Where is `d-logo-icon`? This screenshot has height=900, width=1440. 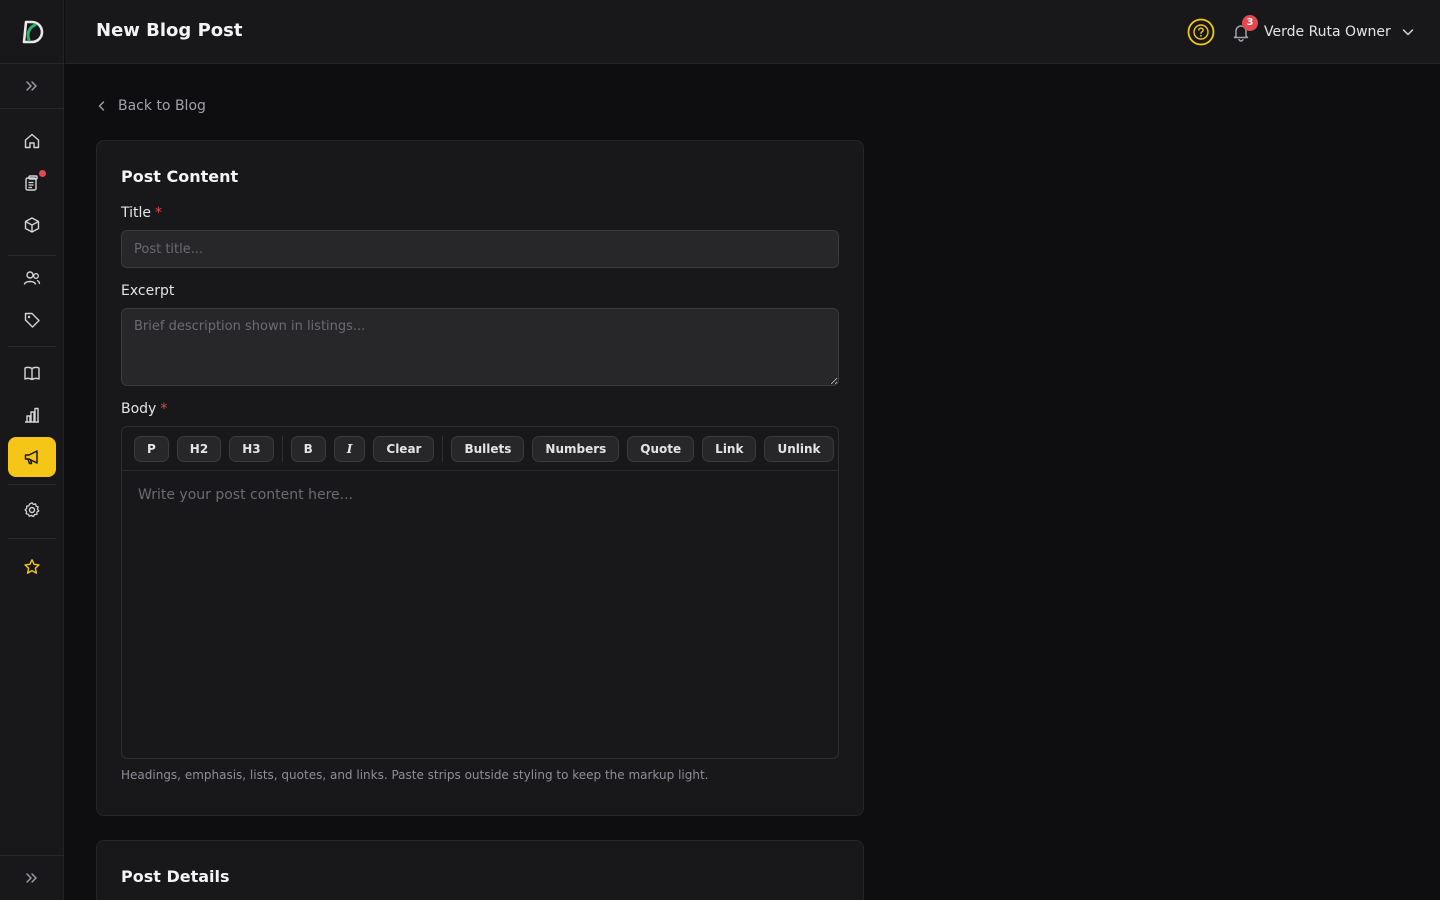
d-logo-icon is located at coordinates (33, 31).